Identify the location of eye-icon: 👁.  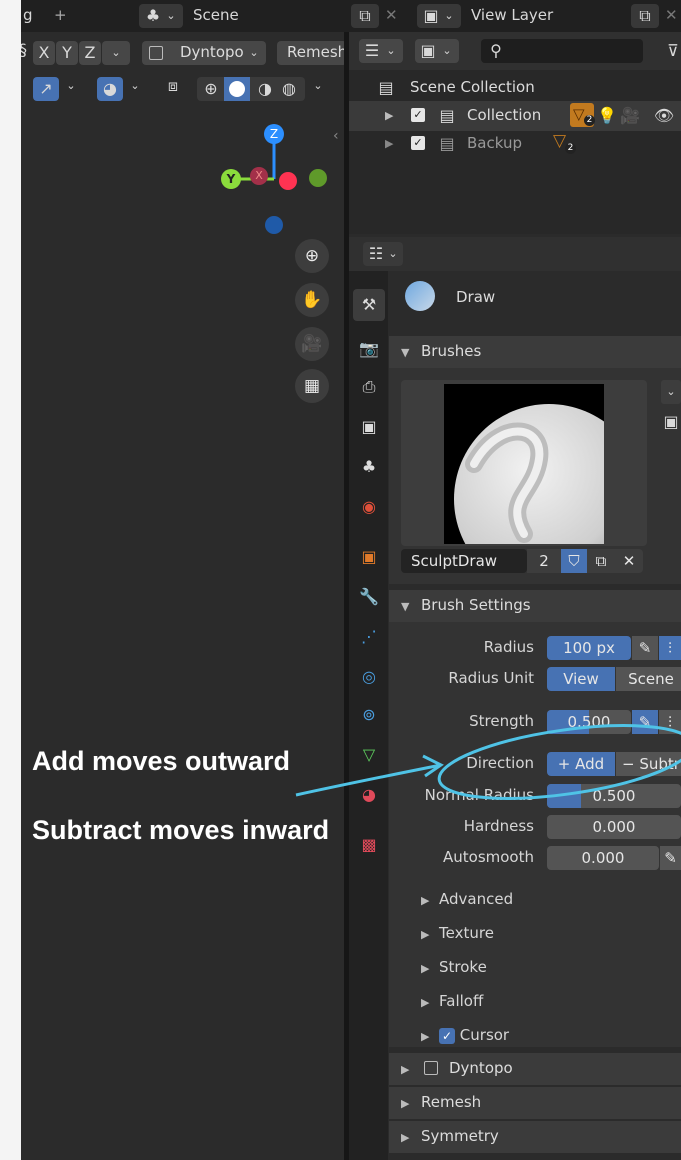
(664, 116).